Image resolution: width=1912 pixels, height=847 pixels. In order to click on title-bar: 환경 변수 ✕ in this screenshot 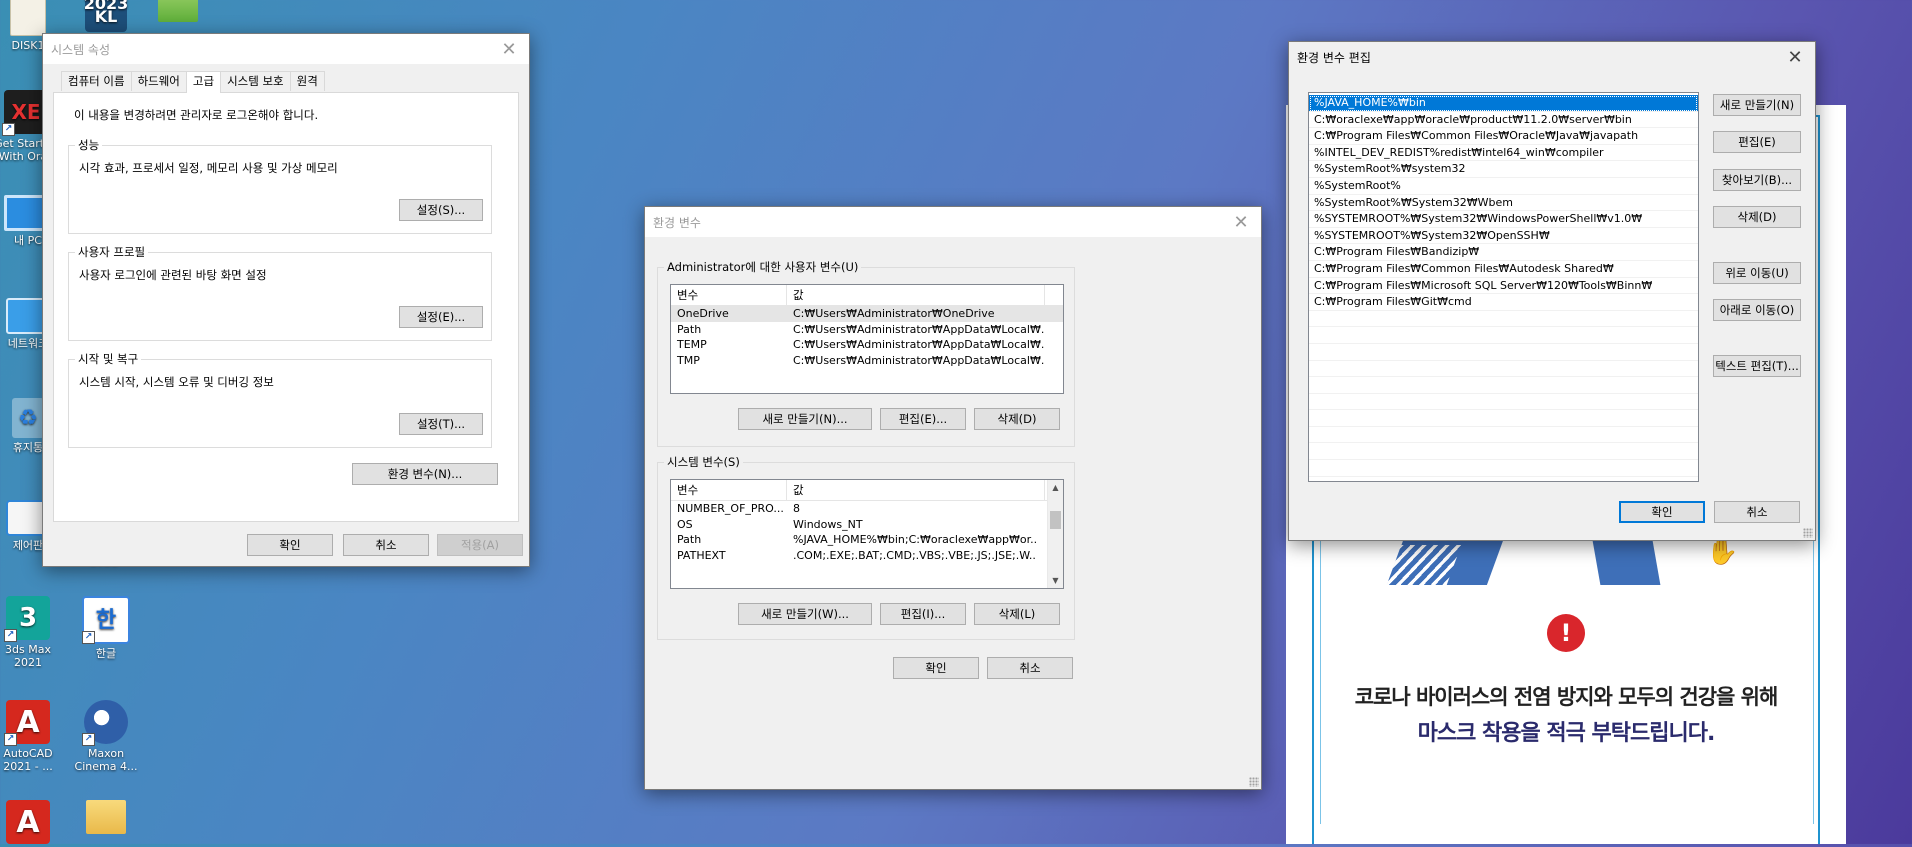, I will do `click(953, 222)`.